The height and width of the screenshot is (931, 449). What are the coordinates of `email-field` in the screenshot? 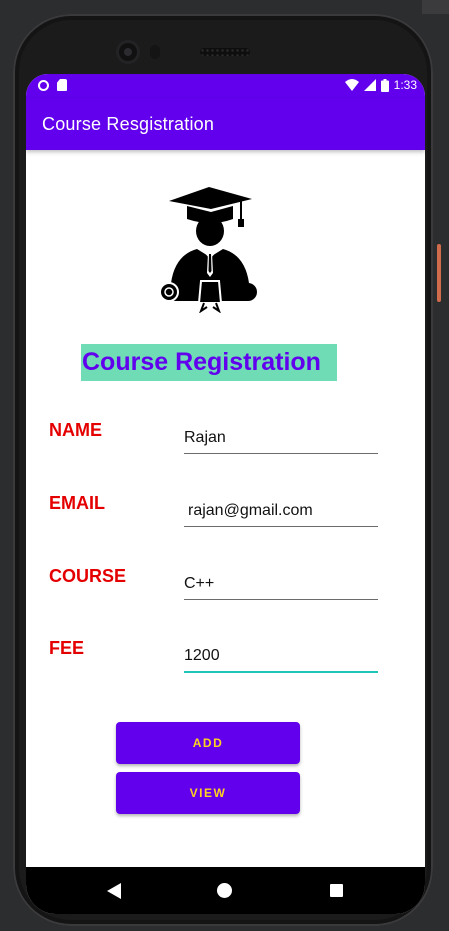 It's located at (281, 513).